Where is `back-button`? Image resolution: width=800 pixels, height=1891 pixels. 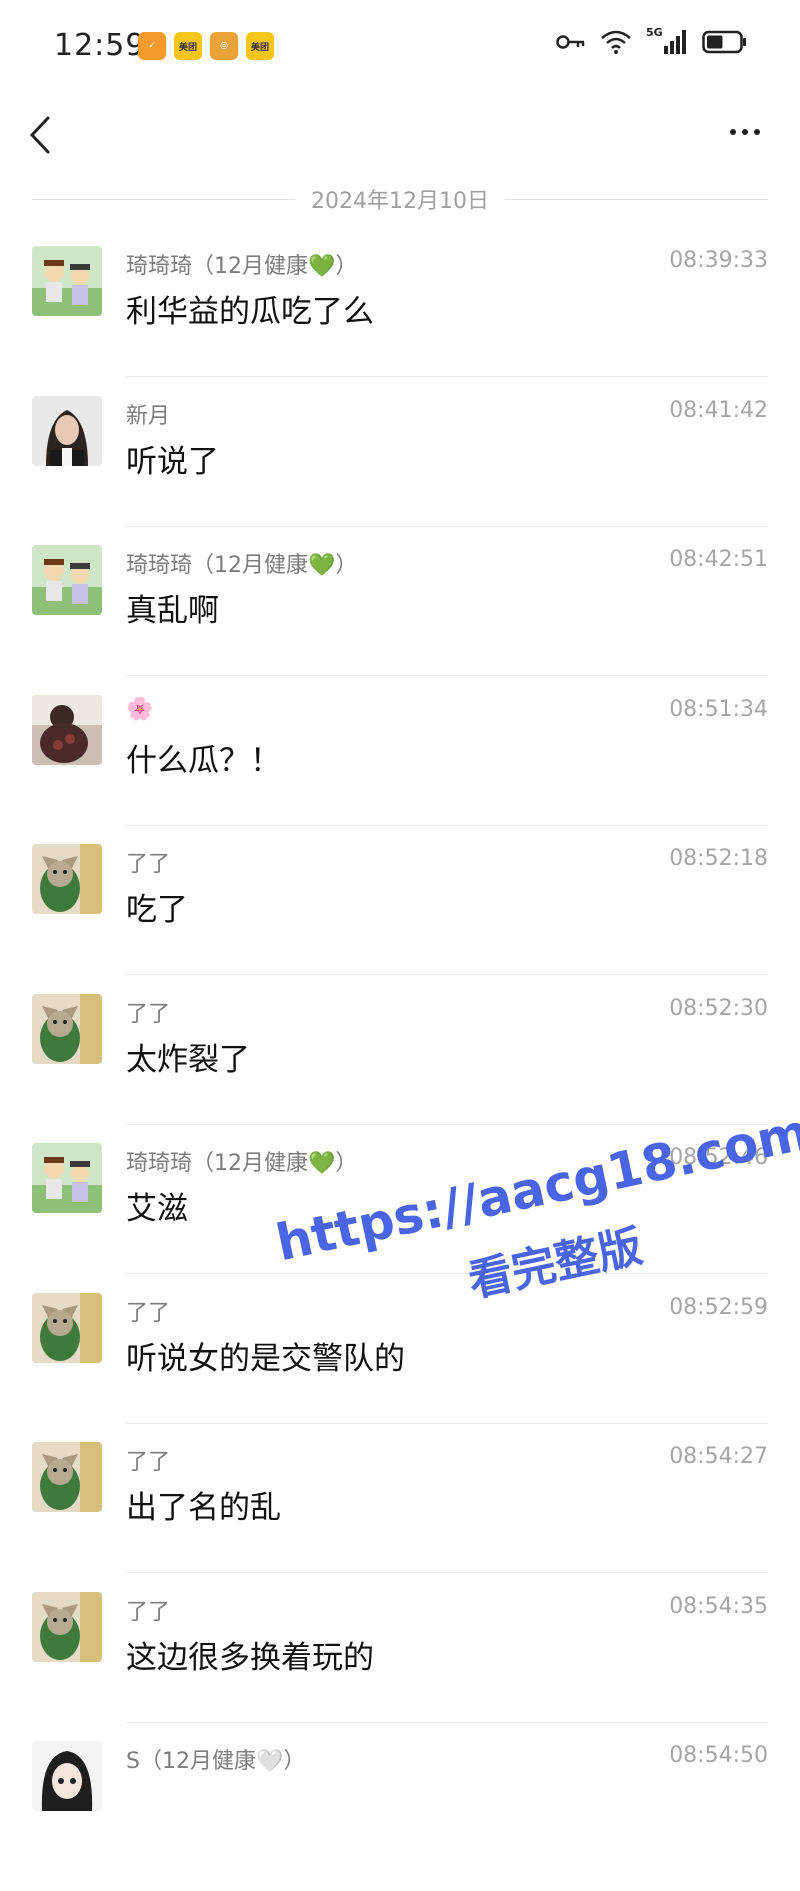 back-button is located at coordinates (42, 135).